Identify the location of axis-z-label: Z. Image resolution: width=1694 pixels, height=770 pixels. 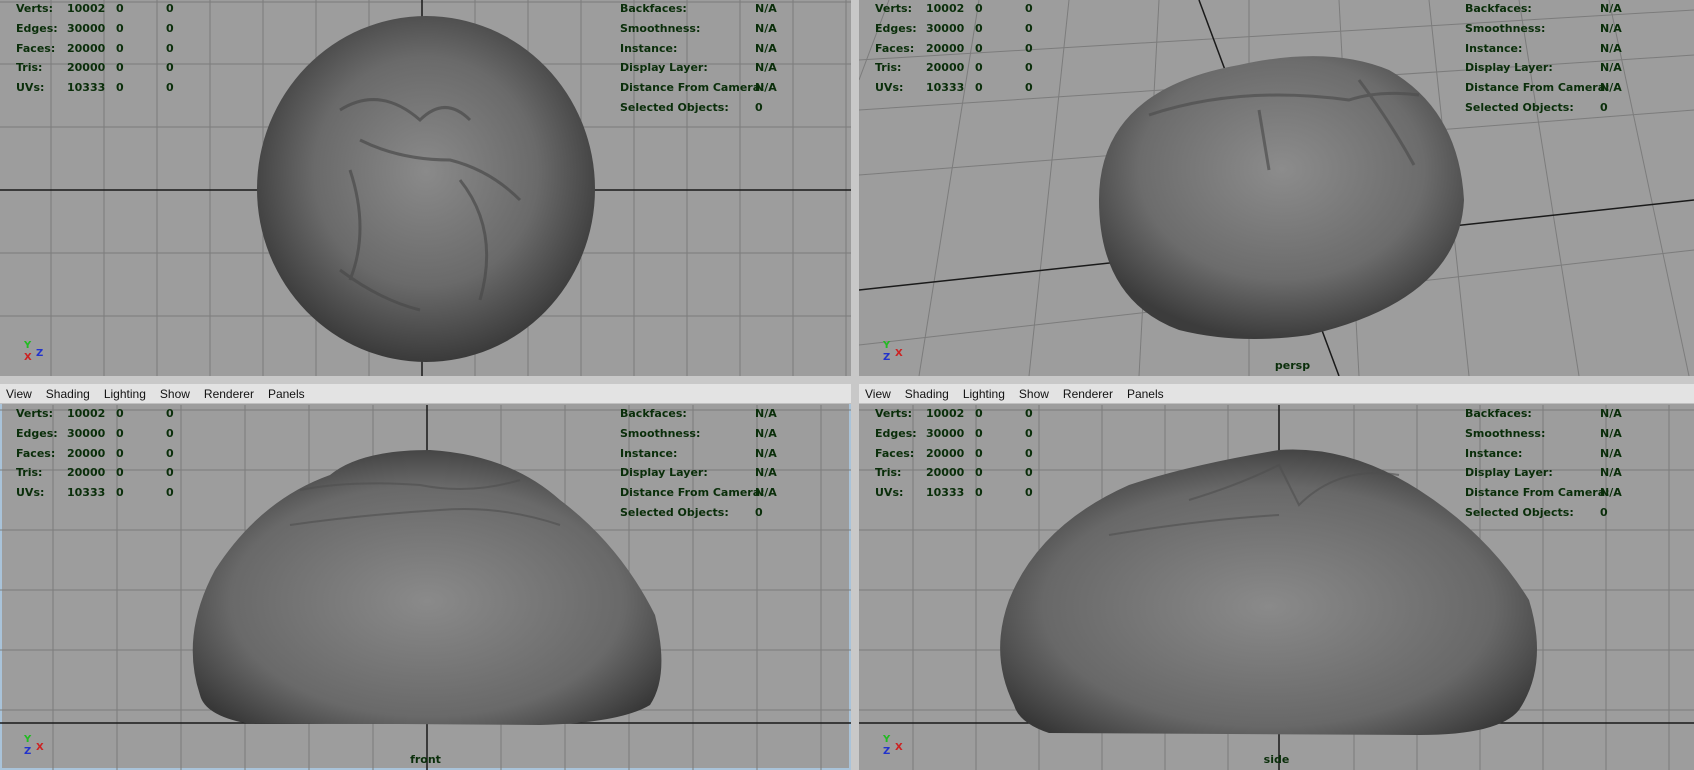
(28, 751).